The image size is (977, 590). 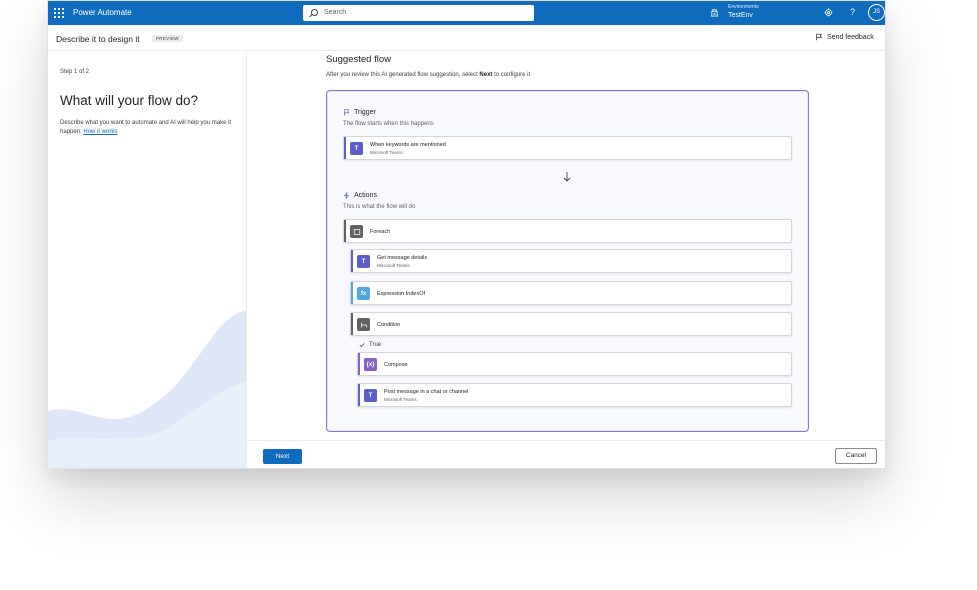 What do you see at coordinates (396, 365) in the screenshot?
I see `action-title: Compose` at bounding box center [396, 365].